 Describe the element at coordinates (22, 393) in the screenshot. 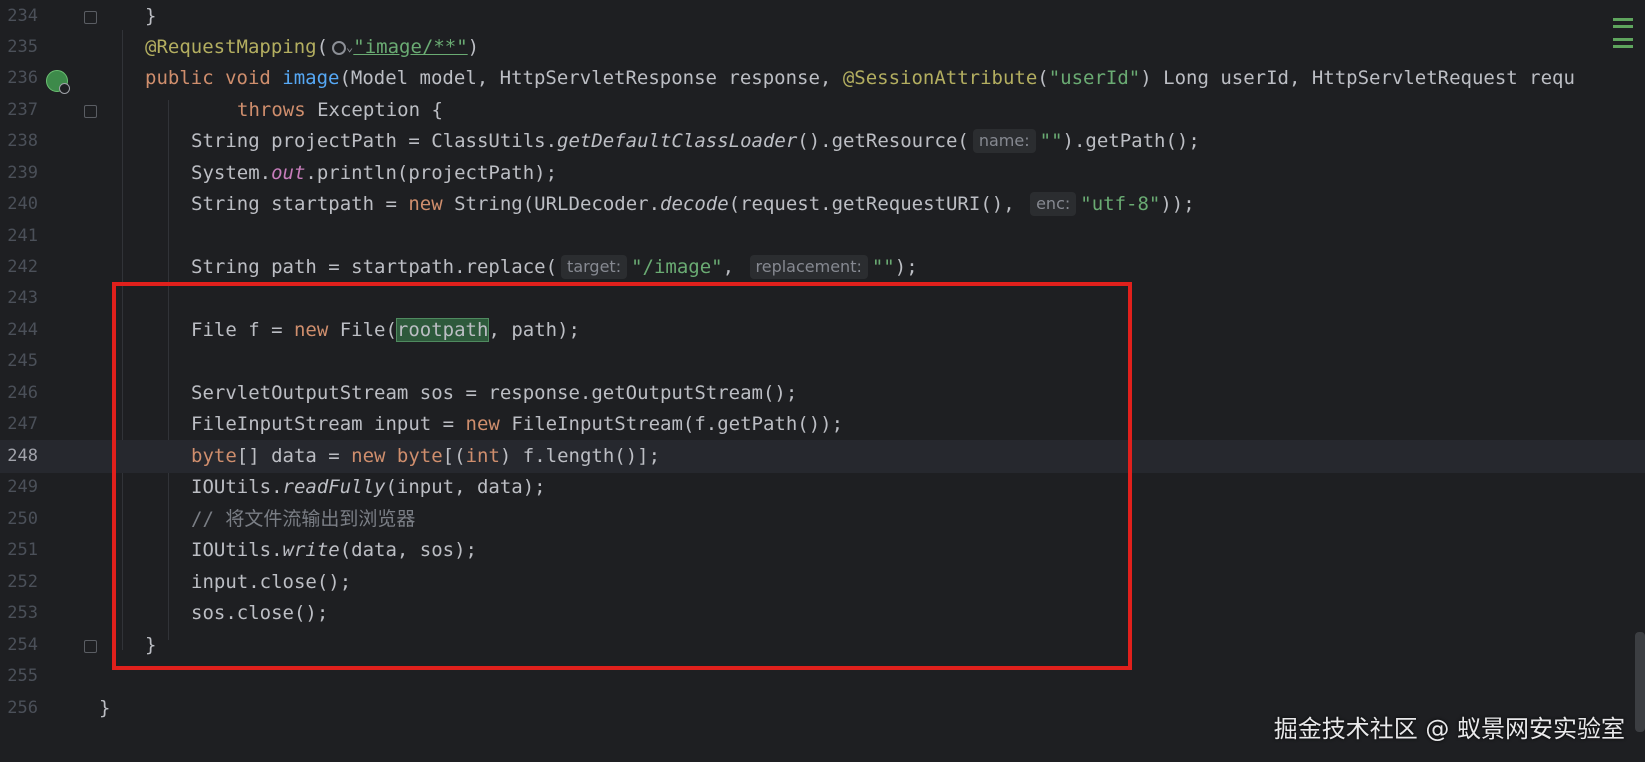

I see `line-number: 246` at that location.